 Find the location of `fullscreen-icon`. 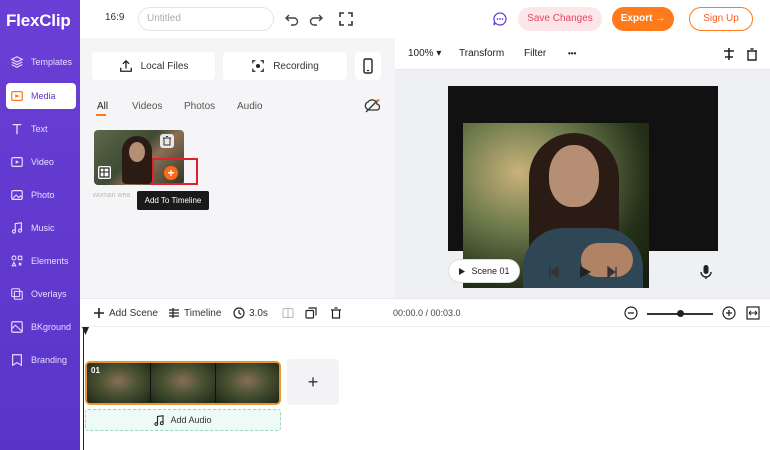

fullscreen-icon is located at coordinates (346, 19).